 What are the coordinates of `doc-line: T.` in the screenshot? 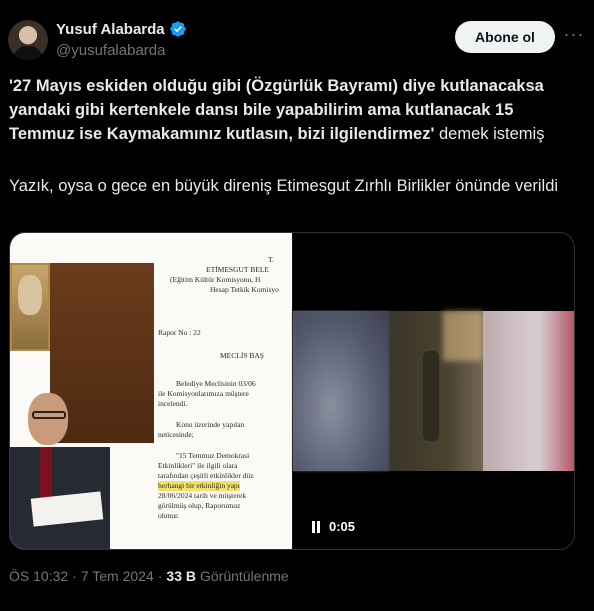 It's located at (271, 259).